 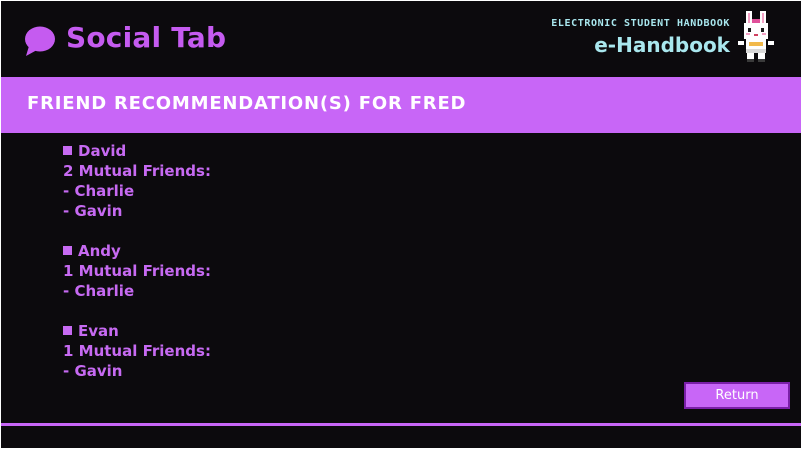 I want to click on footer-divider, so click(x=401, y=424).